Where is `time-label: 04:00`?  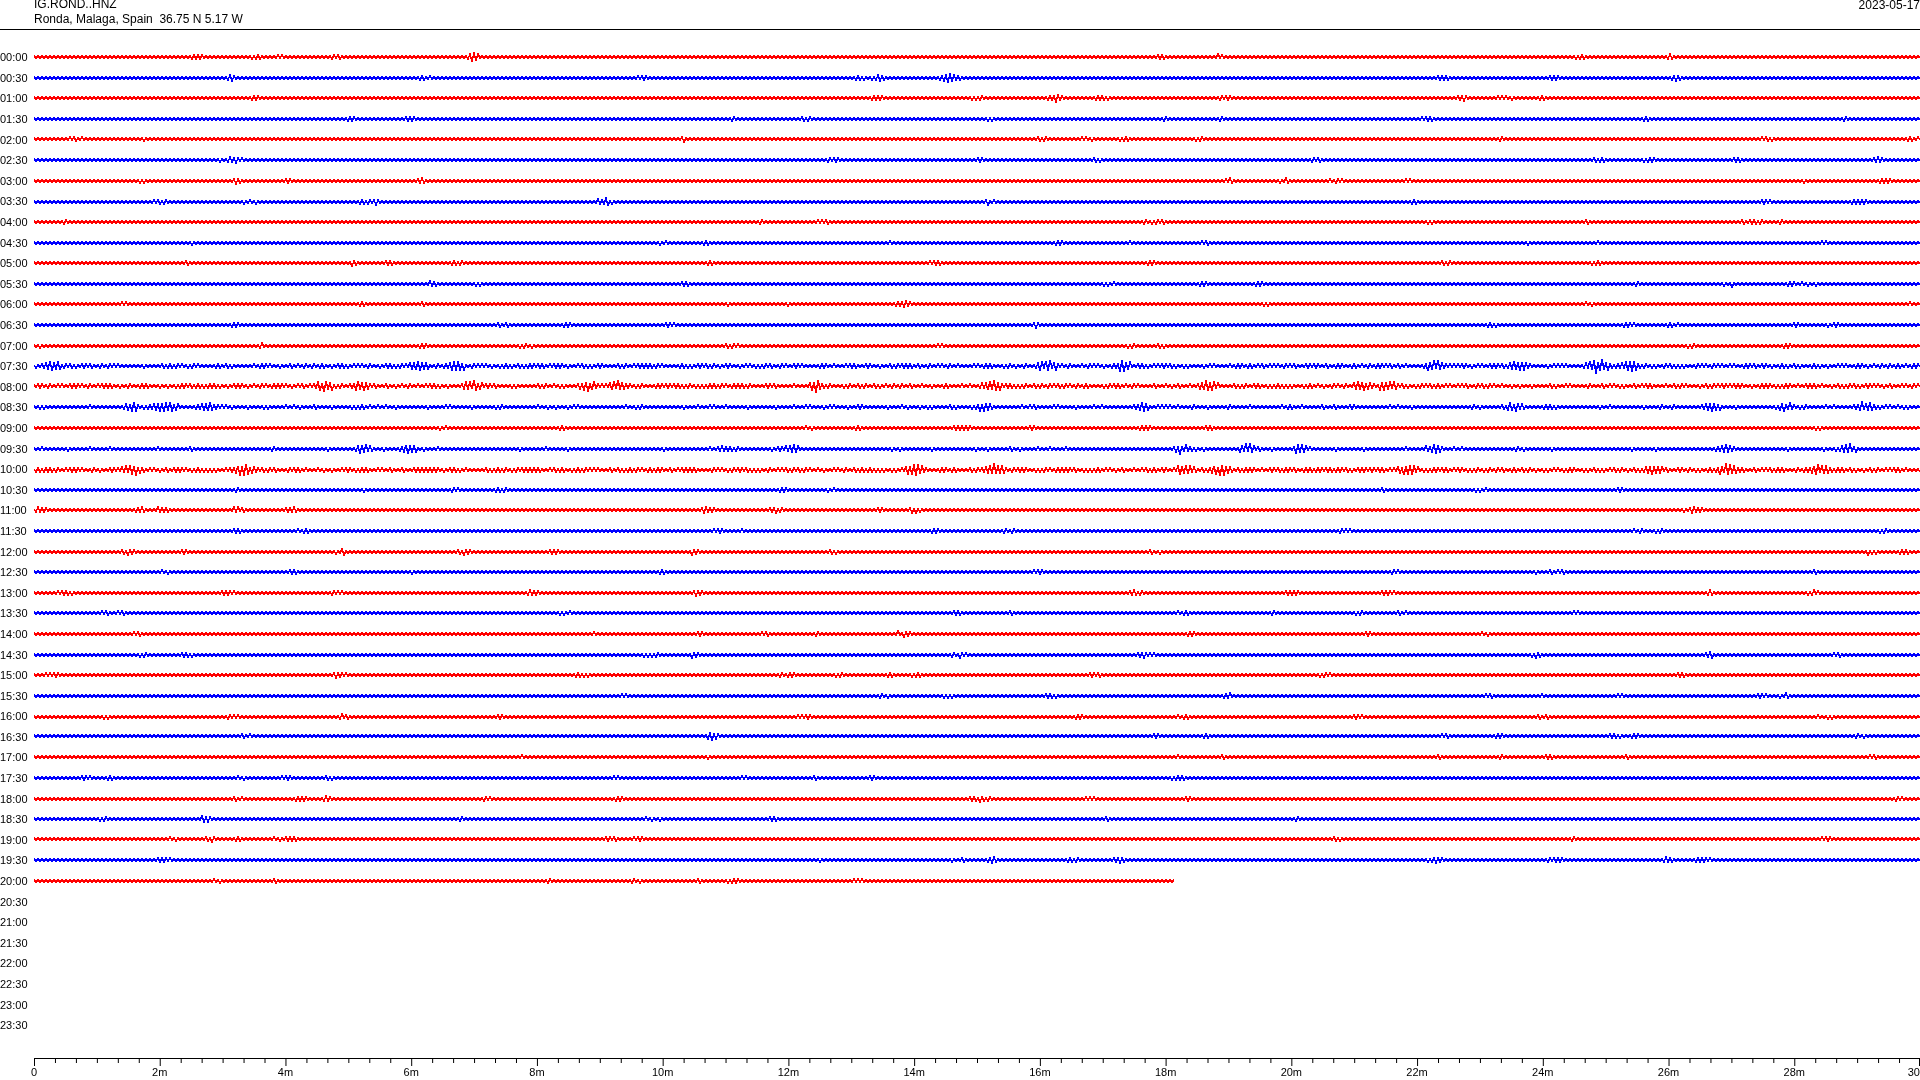 time-label: 04:00 is located at coordinates (14, 222).